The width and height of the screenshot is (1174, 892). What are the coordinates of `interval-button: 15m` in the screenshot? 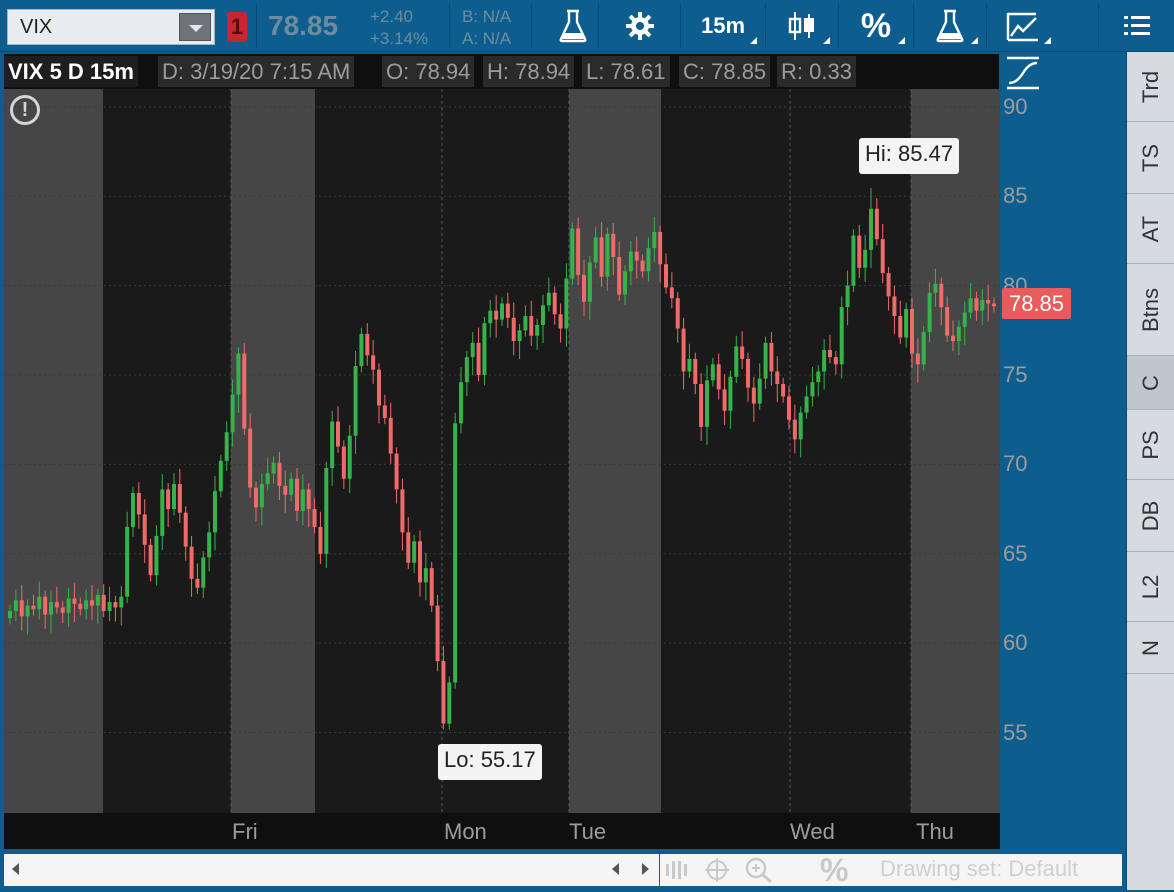 It's located at (723, 26).